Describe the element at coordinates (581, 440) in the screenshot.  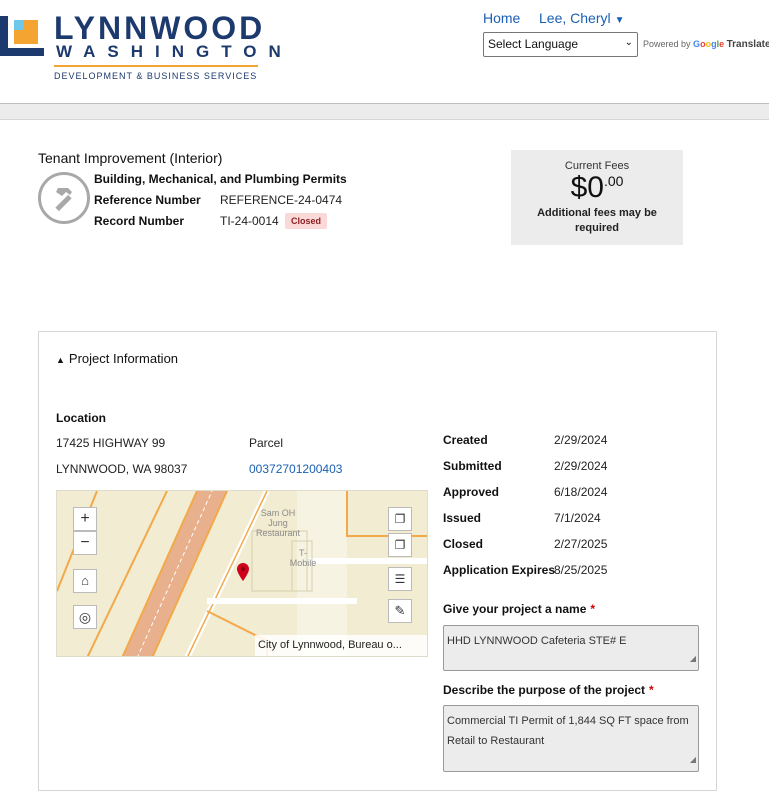
I see `date-value-created: 2/29/2024` at that location.